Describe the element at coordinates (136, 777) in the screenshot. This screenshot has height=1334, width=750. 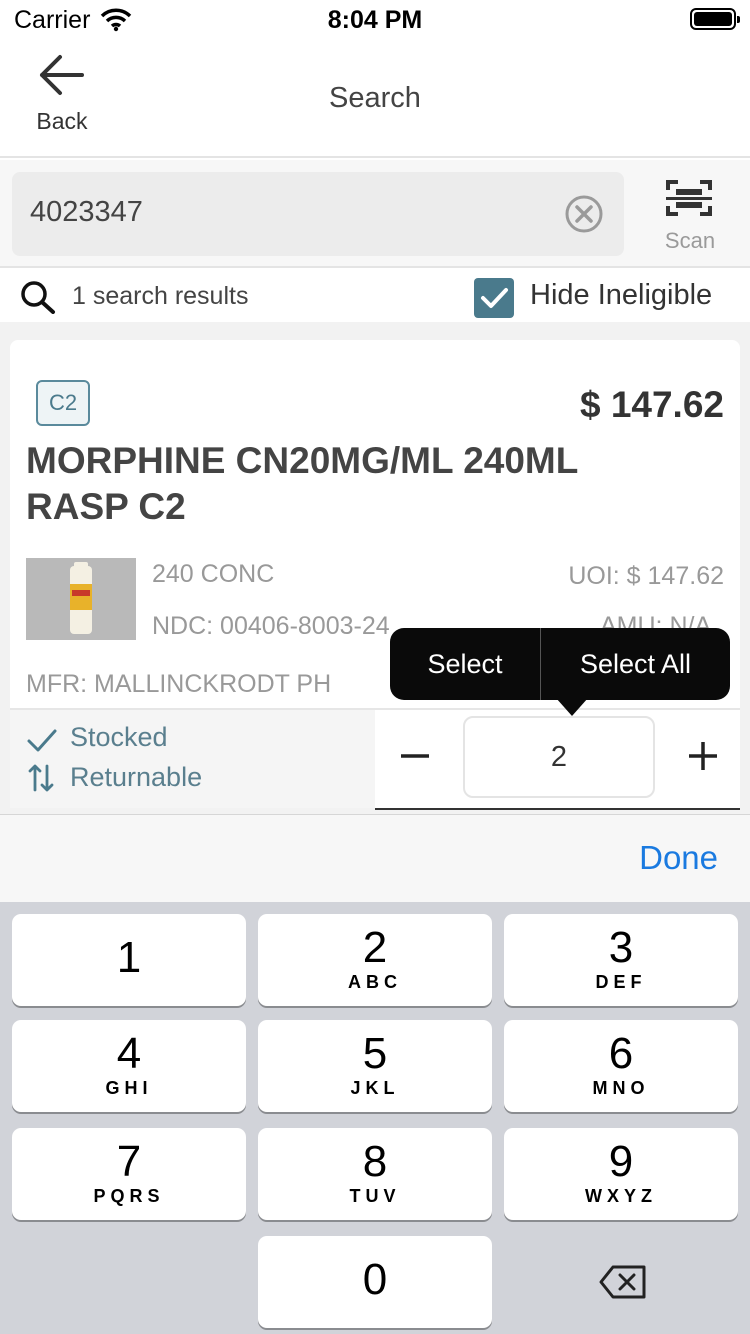
I see `returnable-label: Returnable` at that location.